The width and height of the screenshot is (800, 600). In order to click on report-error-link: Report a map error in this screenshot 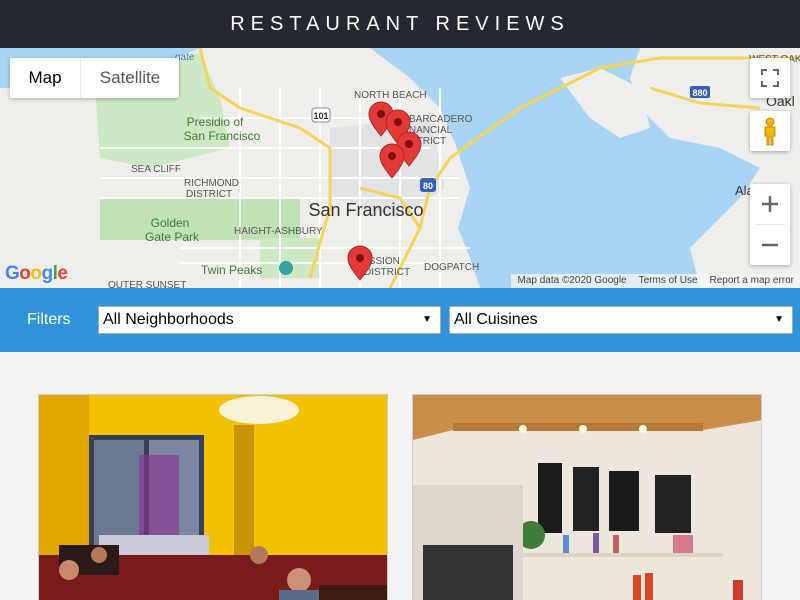, I will do `click(752, 281)`.